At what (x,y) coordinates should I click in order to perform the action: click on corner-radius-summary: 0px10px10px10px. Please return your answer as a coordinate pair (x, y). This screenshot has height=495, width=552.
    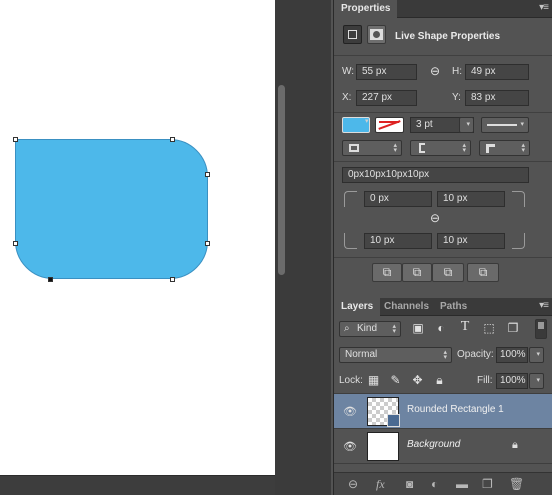
    Looking at the image, I should click on (435, 175).